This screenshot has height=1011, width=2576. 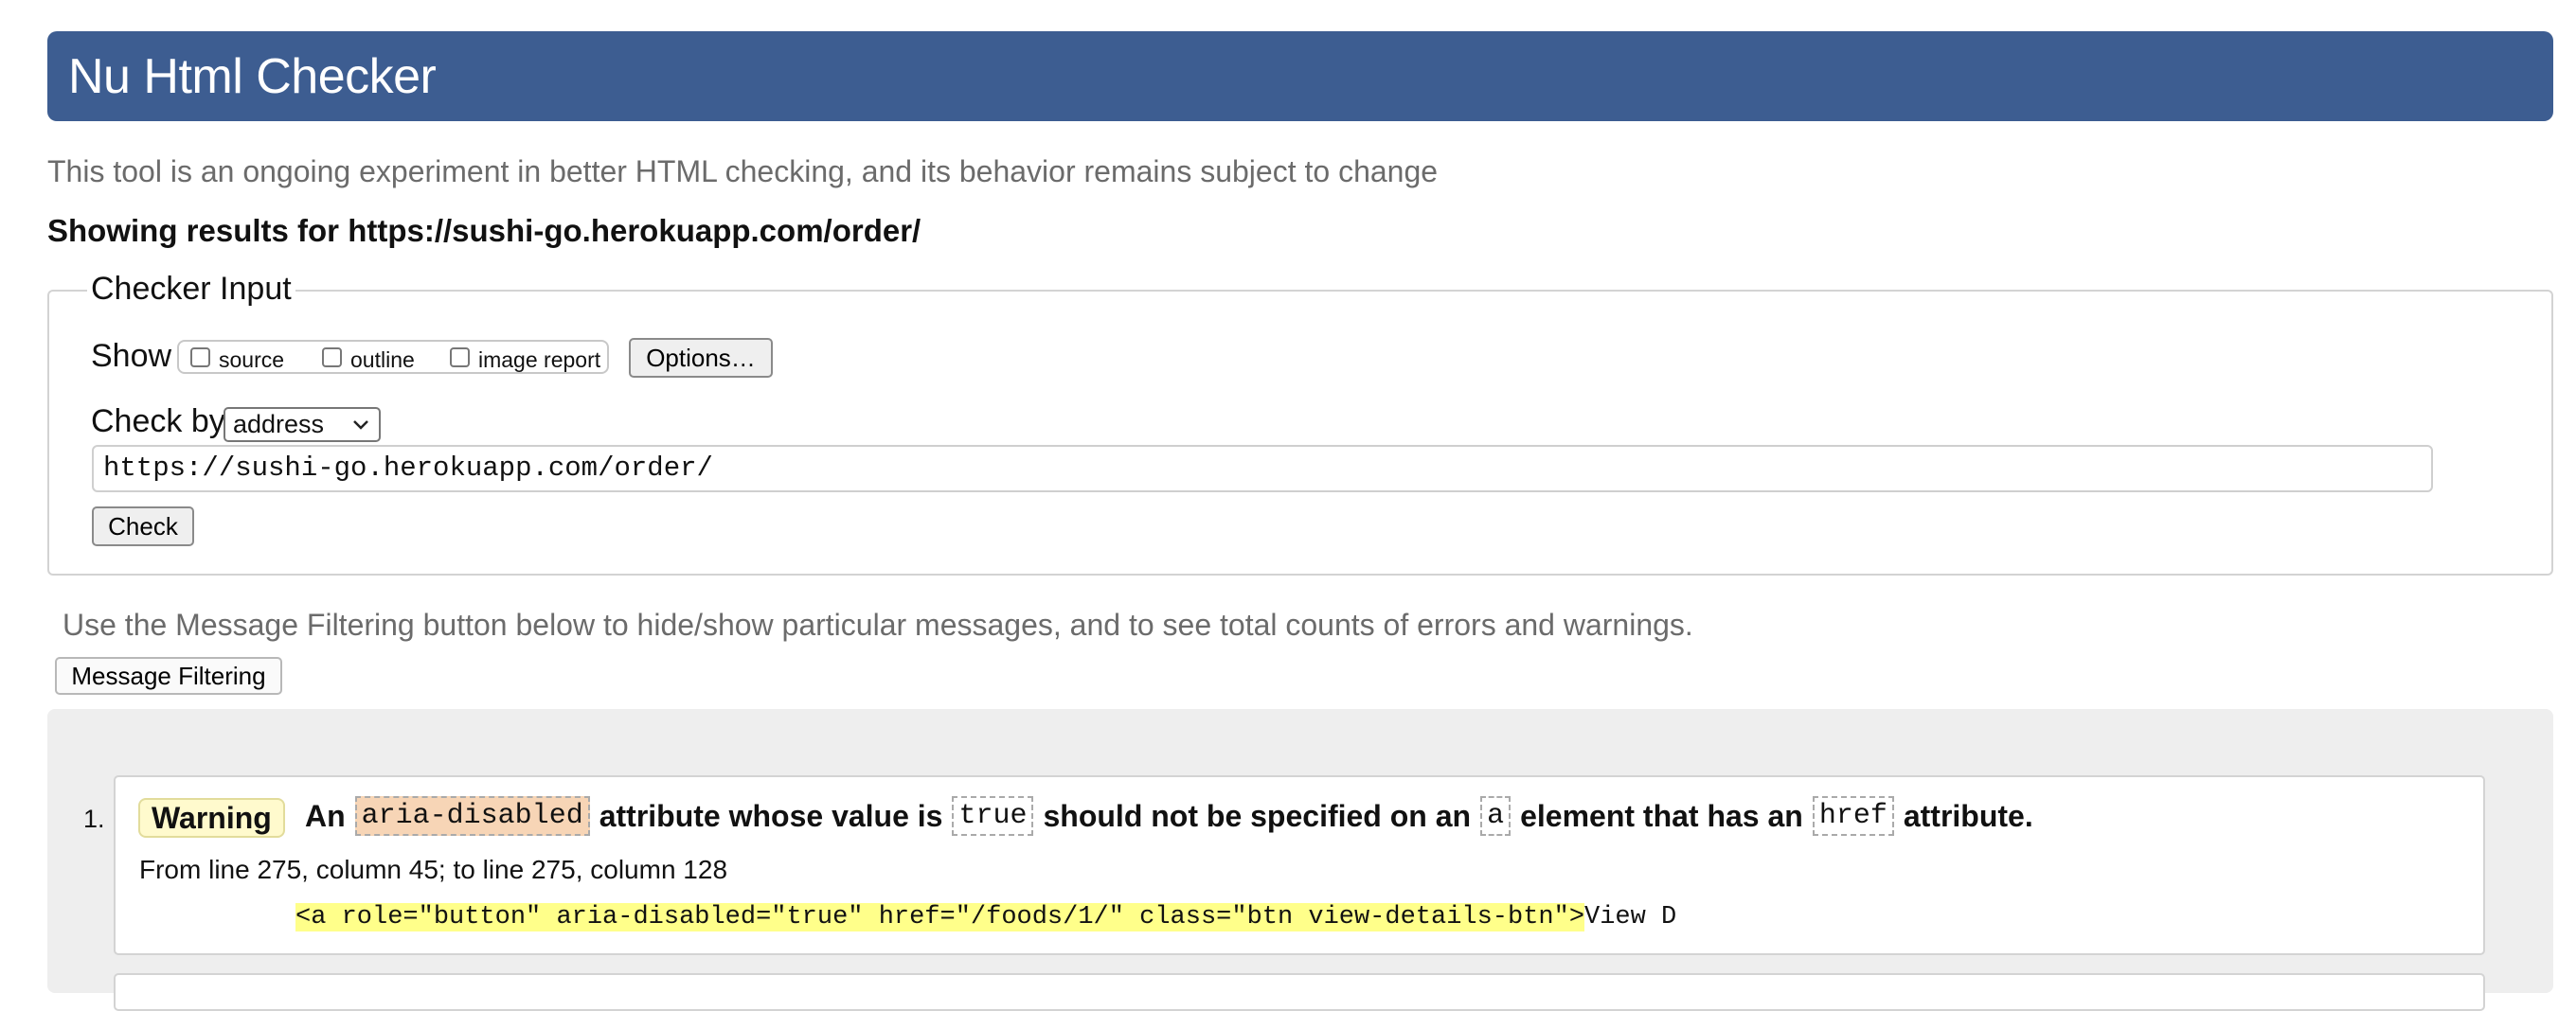 What do you see at coordinates (332, 357) in the screenshot?
I see `outline-checkbox` at bounding box center [332, 357].